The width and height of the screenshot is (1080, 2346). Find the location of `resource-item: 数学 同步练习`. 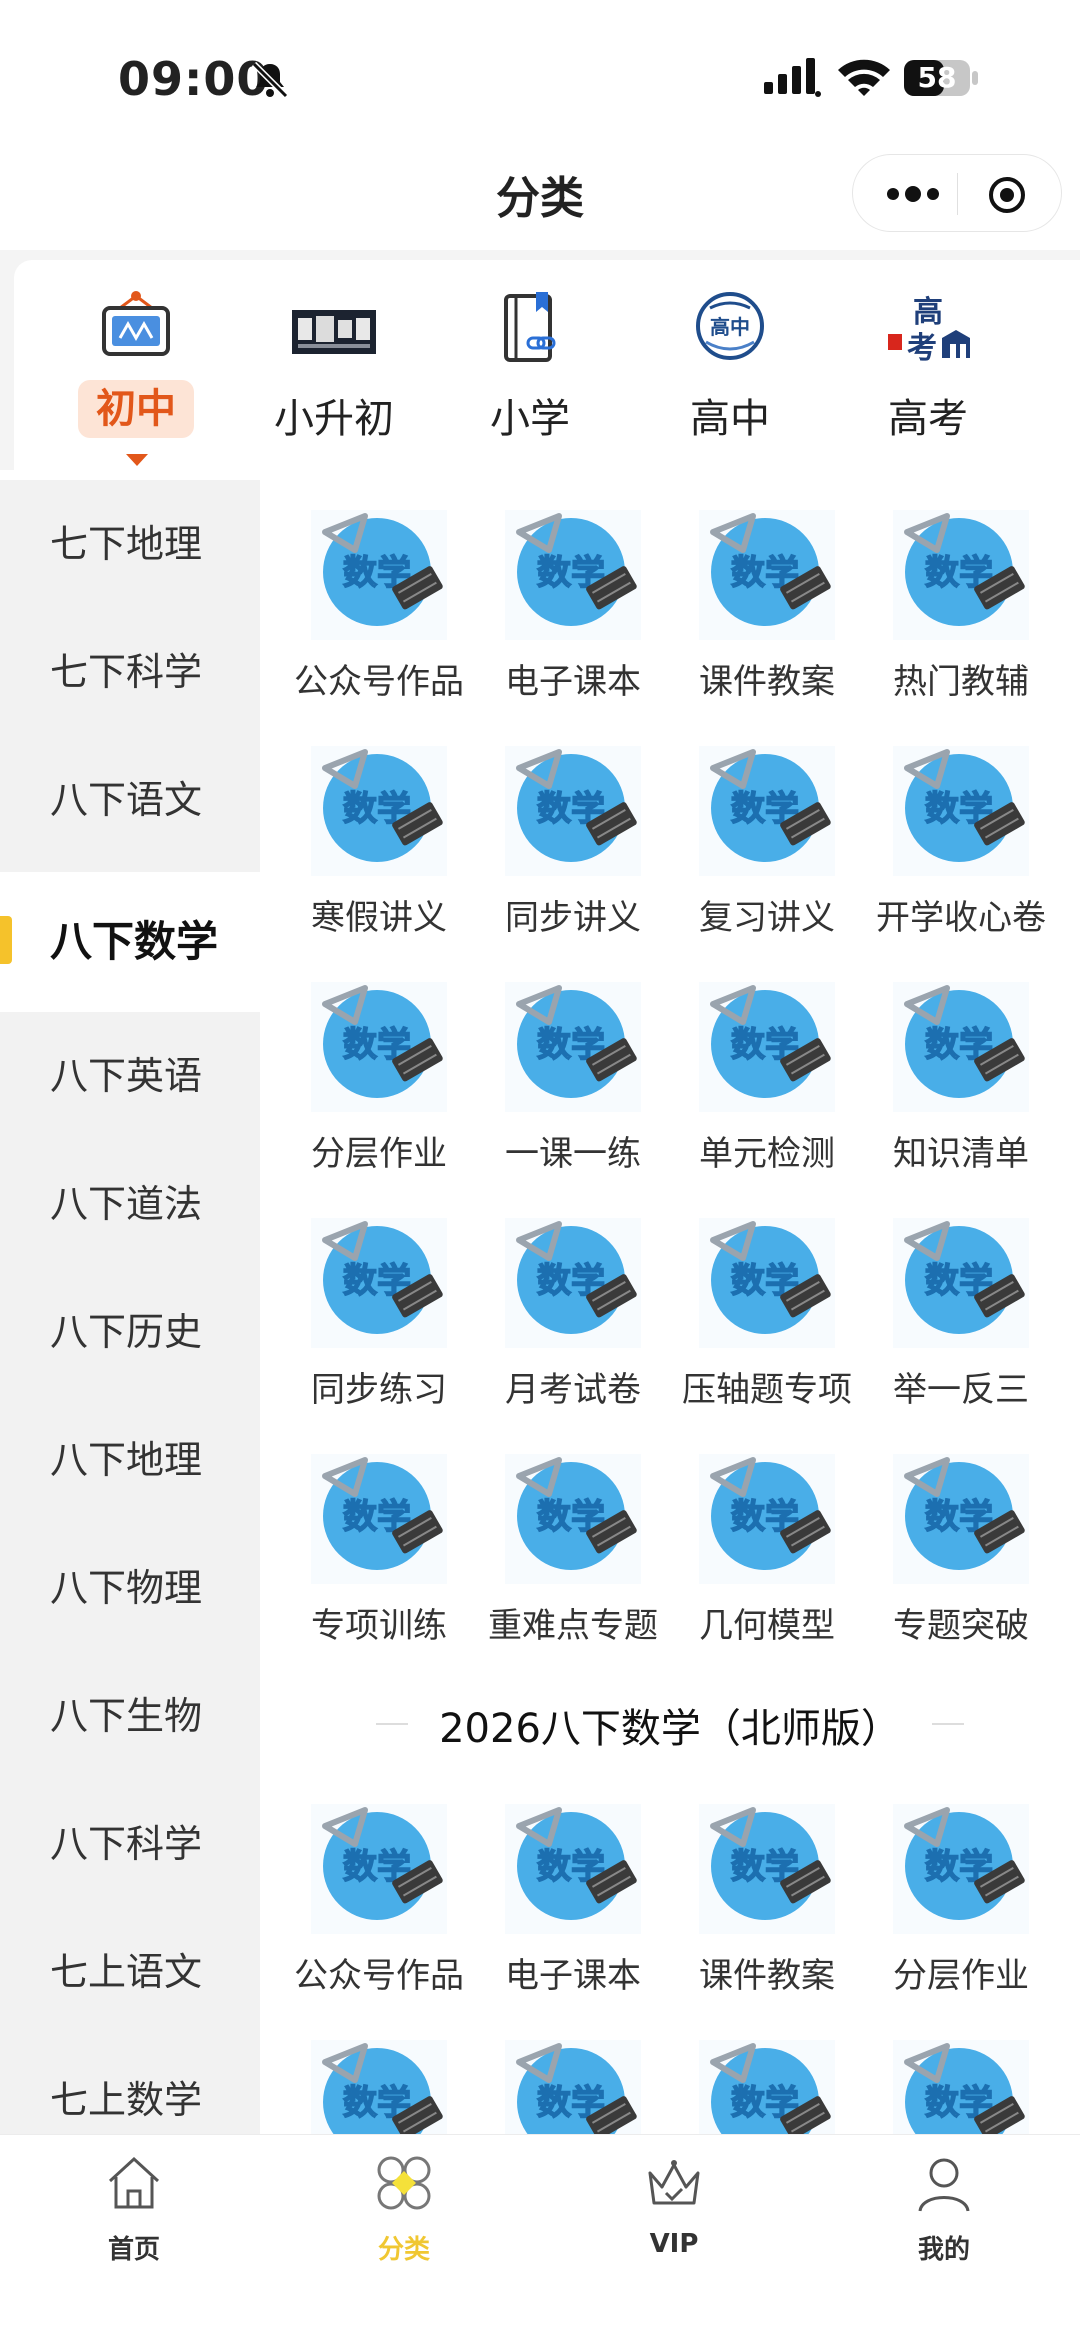

resource-item: 数学 同步练习 is located at coordinates (379, 1322).